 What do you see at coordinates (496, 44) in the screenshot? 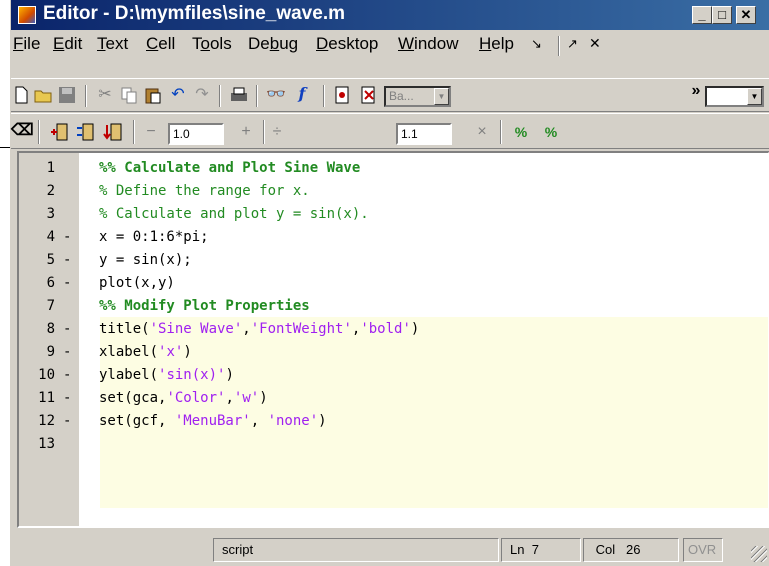
I see `menu-help: Help` at bounding box center [496, 44].